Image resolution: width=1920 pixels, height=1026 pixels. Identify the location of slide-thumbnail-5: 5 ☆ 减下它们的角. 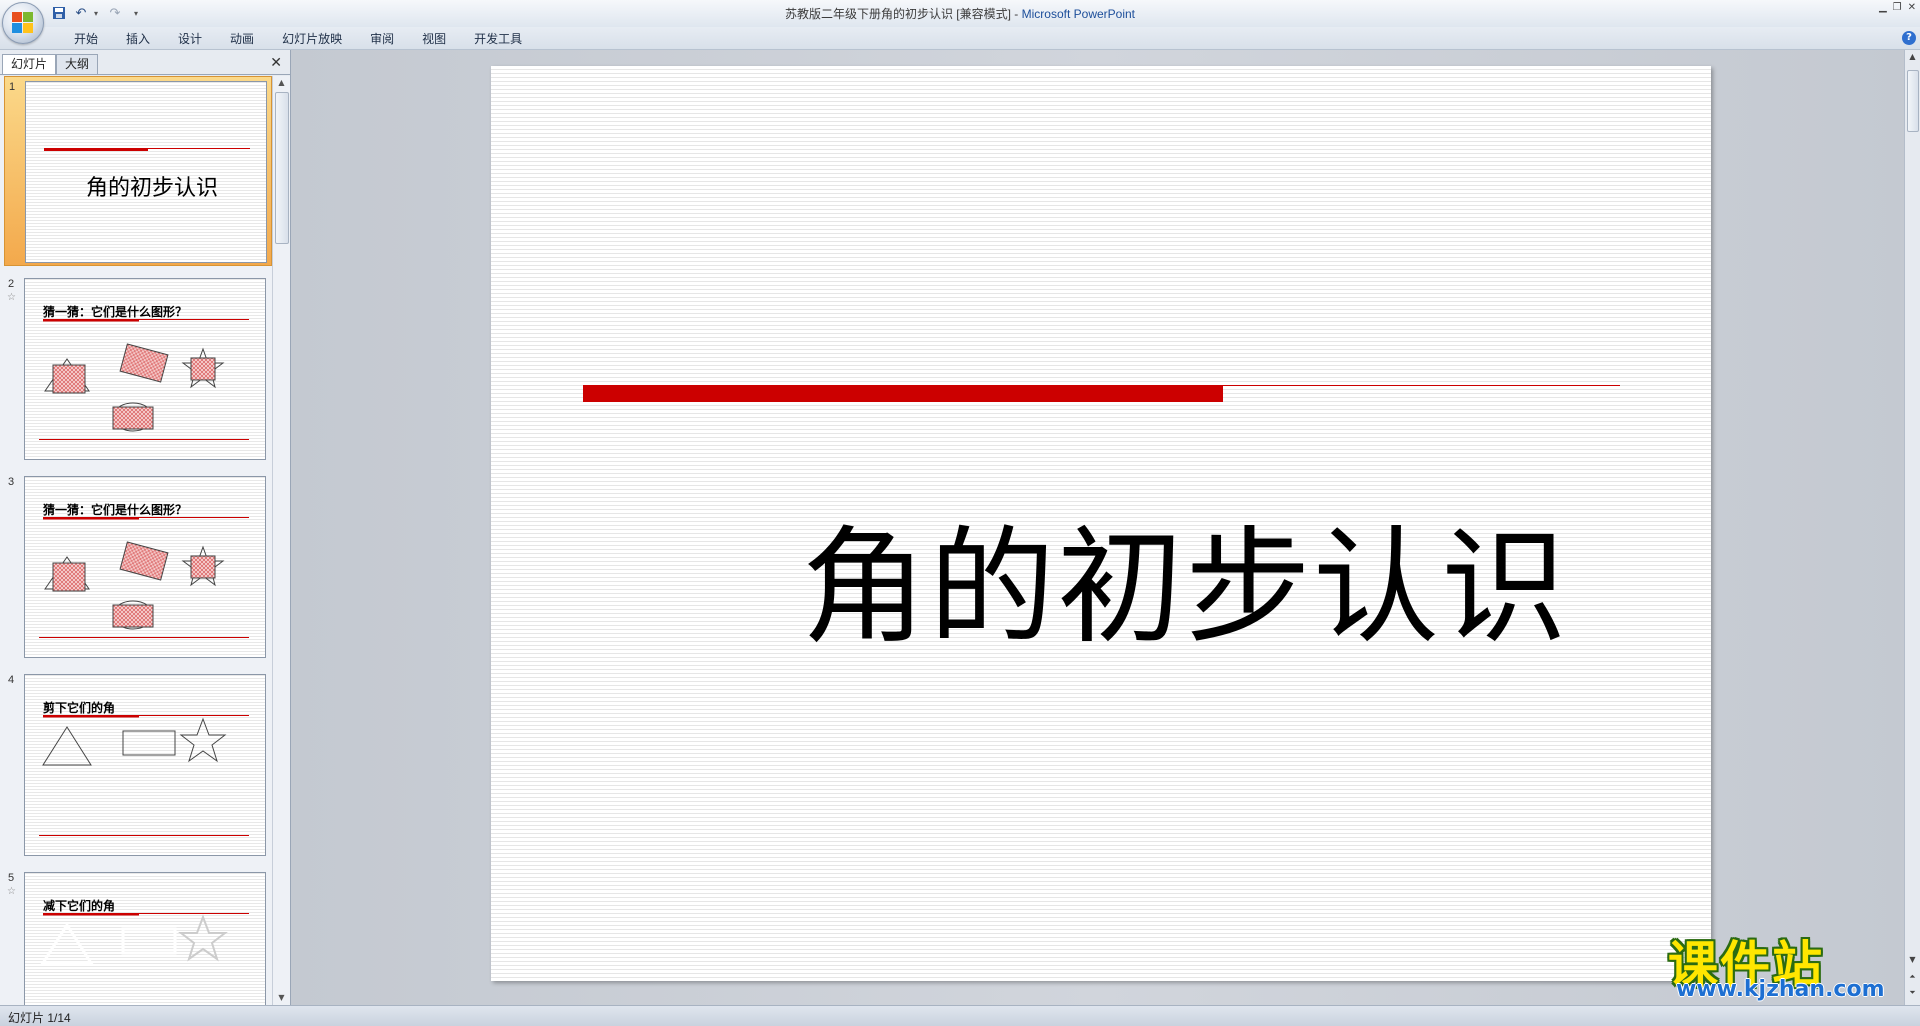
(138, 936).